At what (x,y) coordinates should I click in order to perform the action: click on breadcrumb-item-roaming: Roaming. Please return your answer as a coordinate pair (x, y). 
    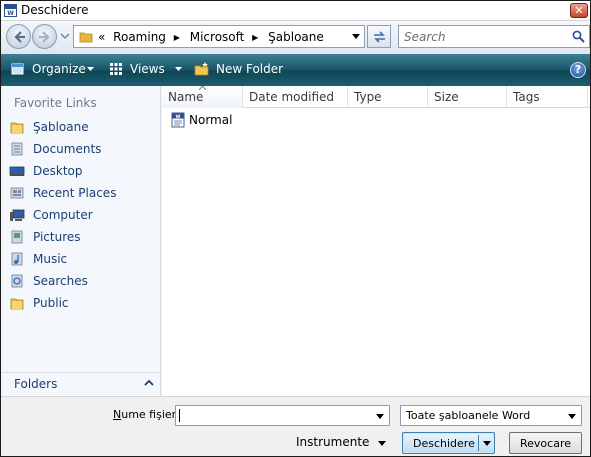
    Looking at the image, I should click on (139, 37).